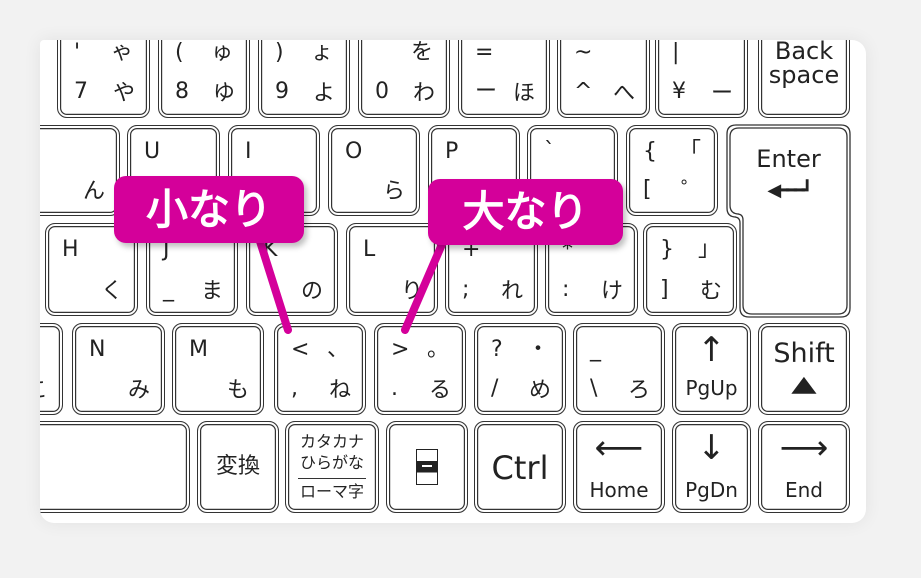  Describe the element at coordinates (209, 209) in the screenshot. I see `callout-less-than: 小なり` at that location.